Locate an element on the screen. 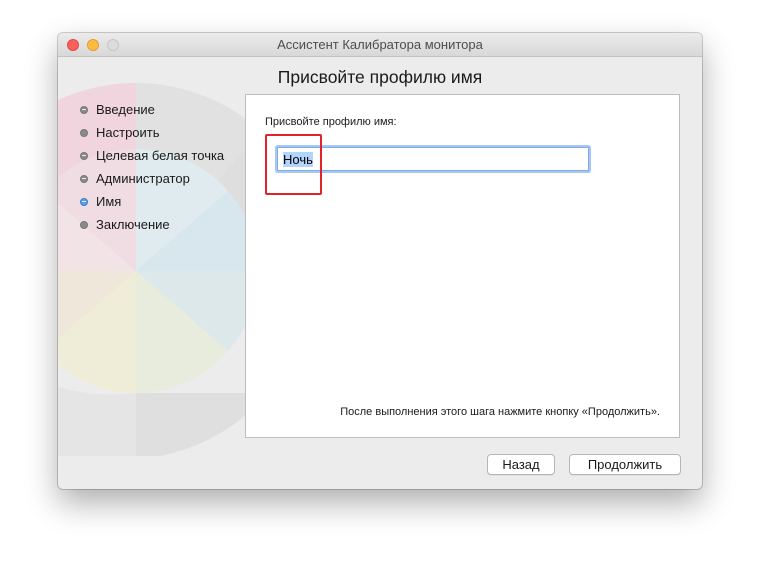 The width and height of the screenshot is (760, 573). step-item-name: Имя is located at coordinates (152, 201).